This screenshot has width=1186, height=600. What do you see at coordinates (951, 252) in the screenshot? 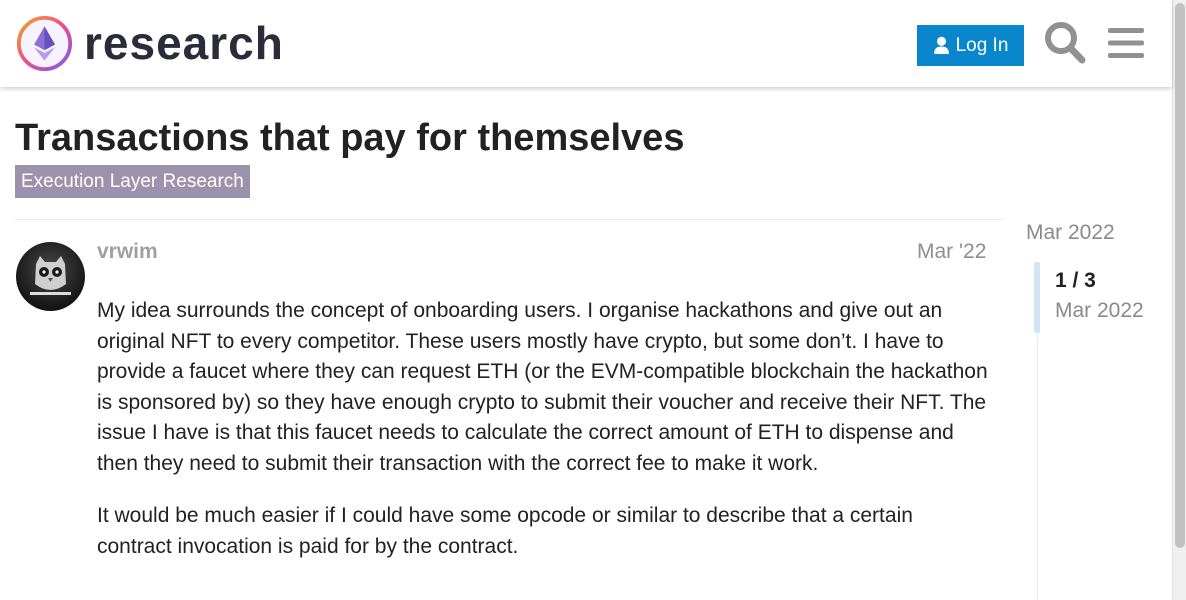
I see `post-date: Mar '22` at bounding box center [951, 252].